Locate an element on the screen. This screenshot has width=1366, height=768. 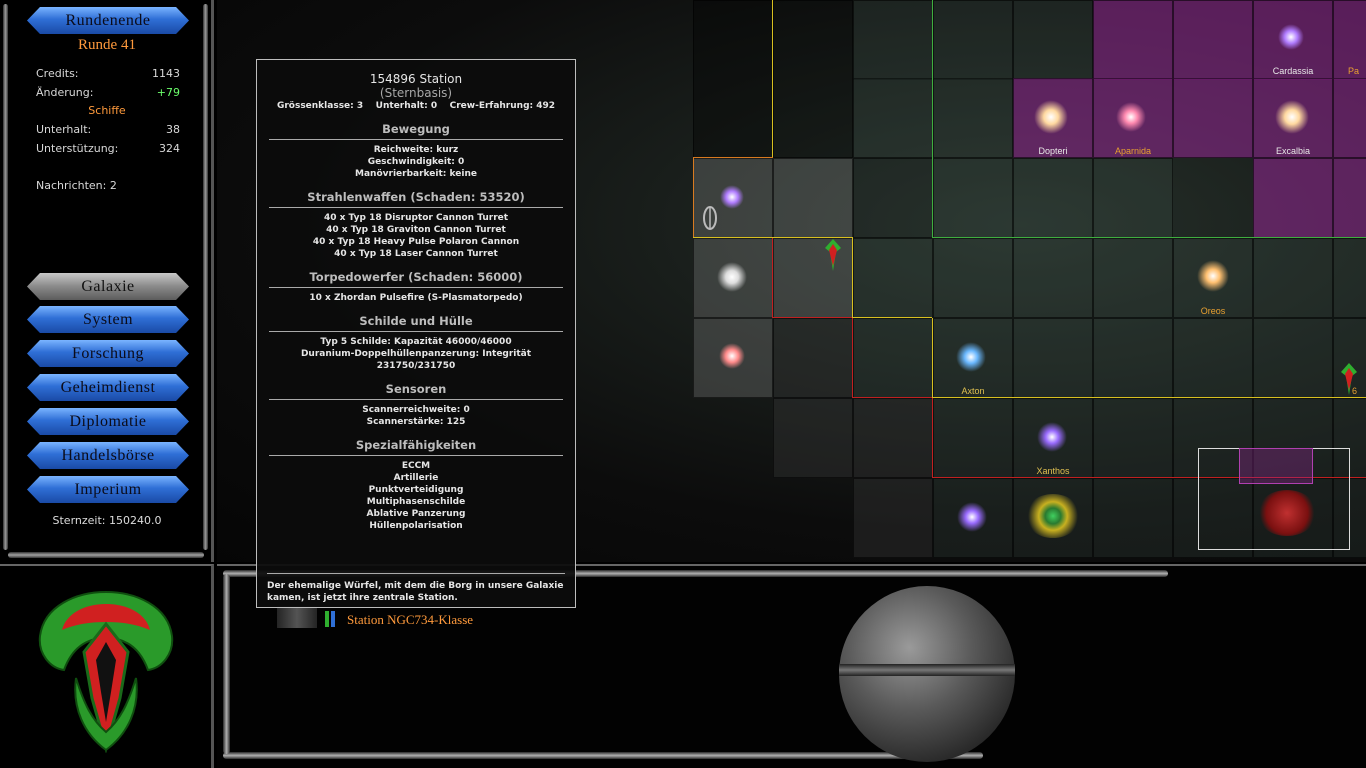
nav-handelsboerse-button: Handelsbörse is located at coordinates (108, 455).